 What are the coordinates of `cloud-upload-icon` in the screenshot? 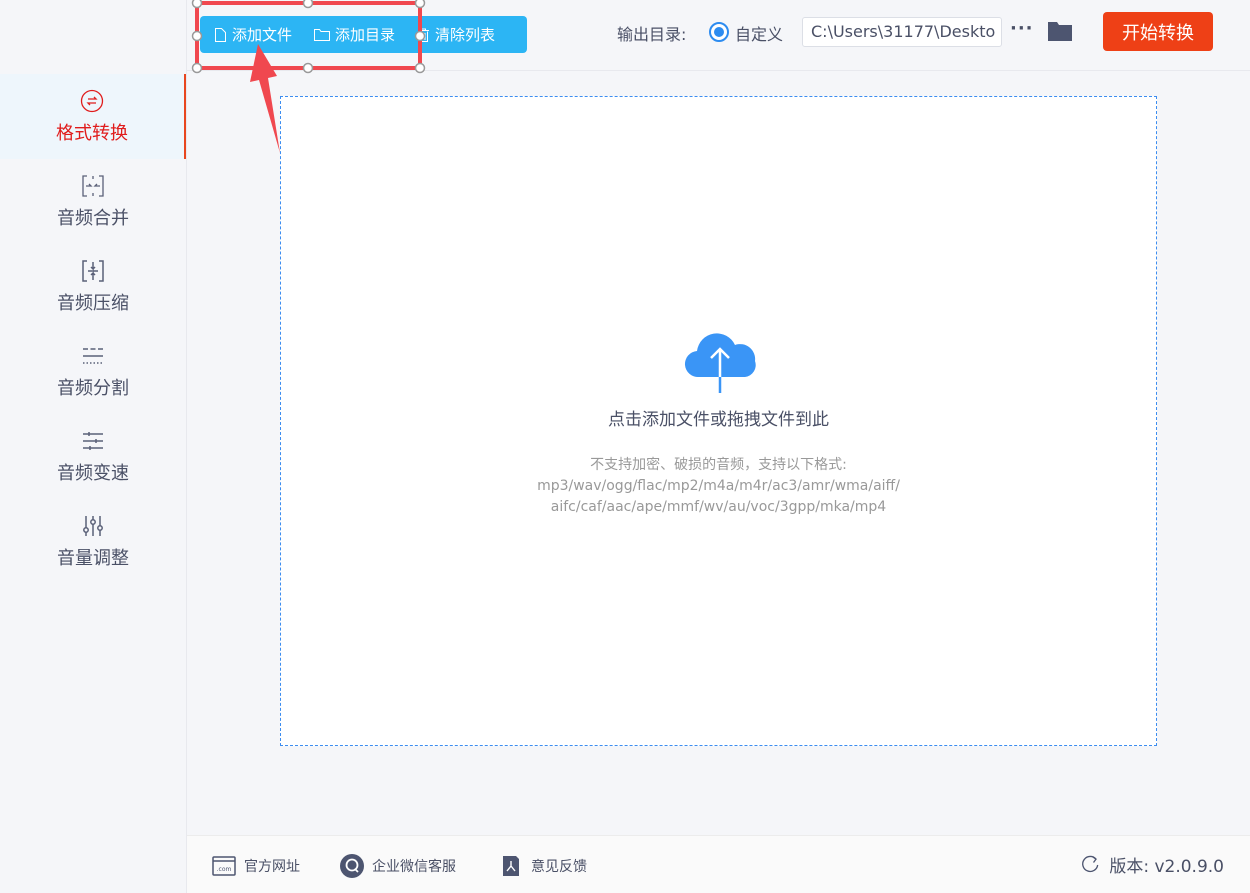 It's located at (720, 363).